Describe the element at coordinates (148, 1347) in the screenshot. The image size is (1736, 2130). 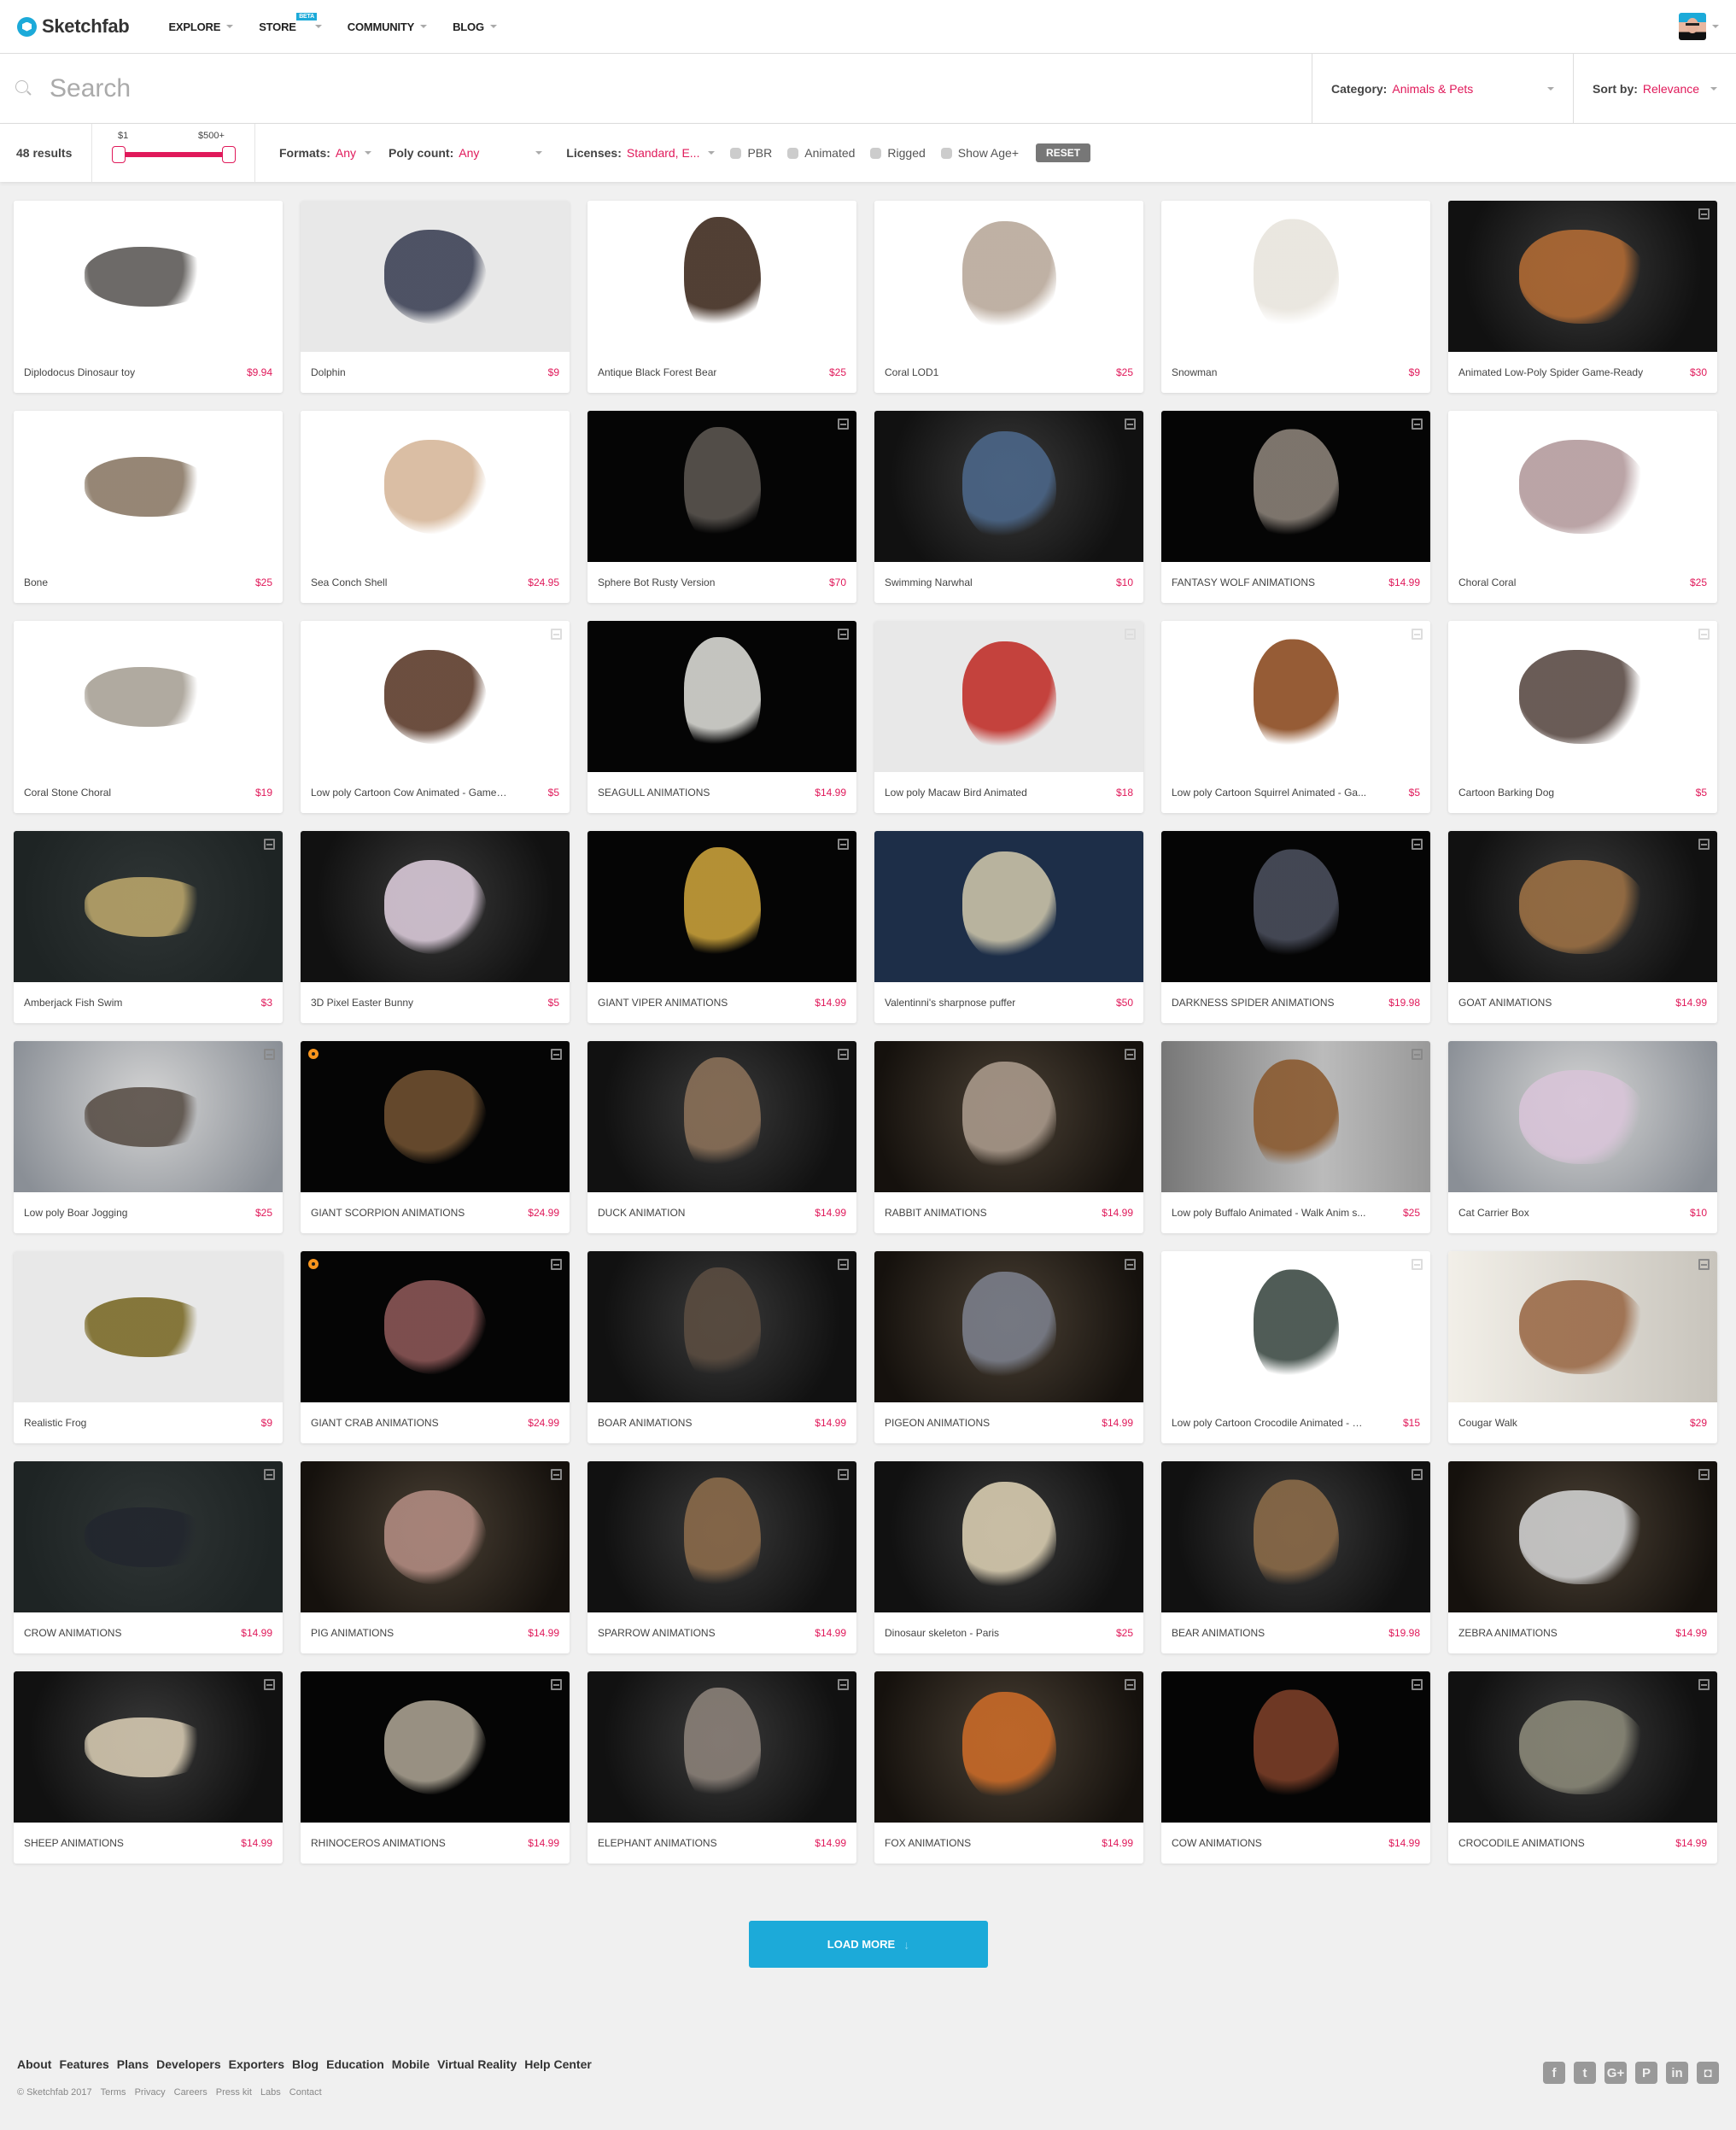
I see `model-card: Realistic Frog $9` at that location.